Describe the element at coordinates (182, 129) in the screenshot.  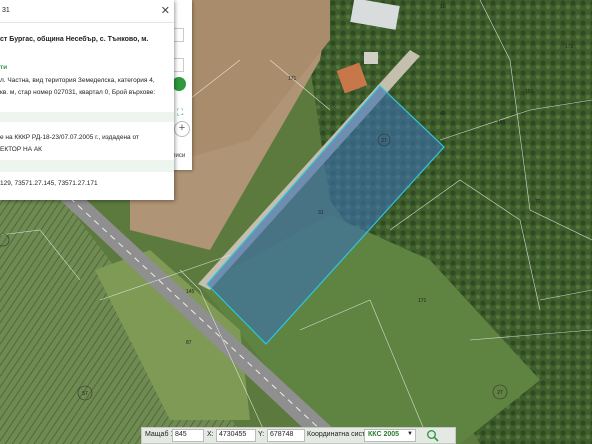
I see `add-icon: +` at that location.